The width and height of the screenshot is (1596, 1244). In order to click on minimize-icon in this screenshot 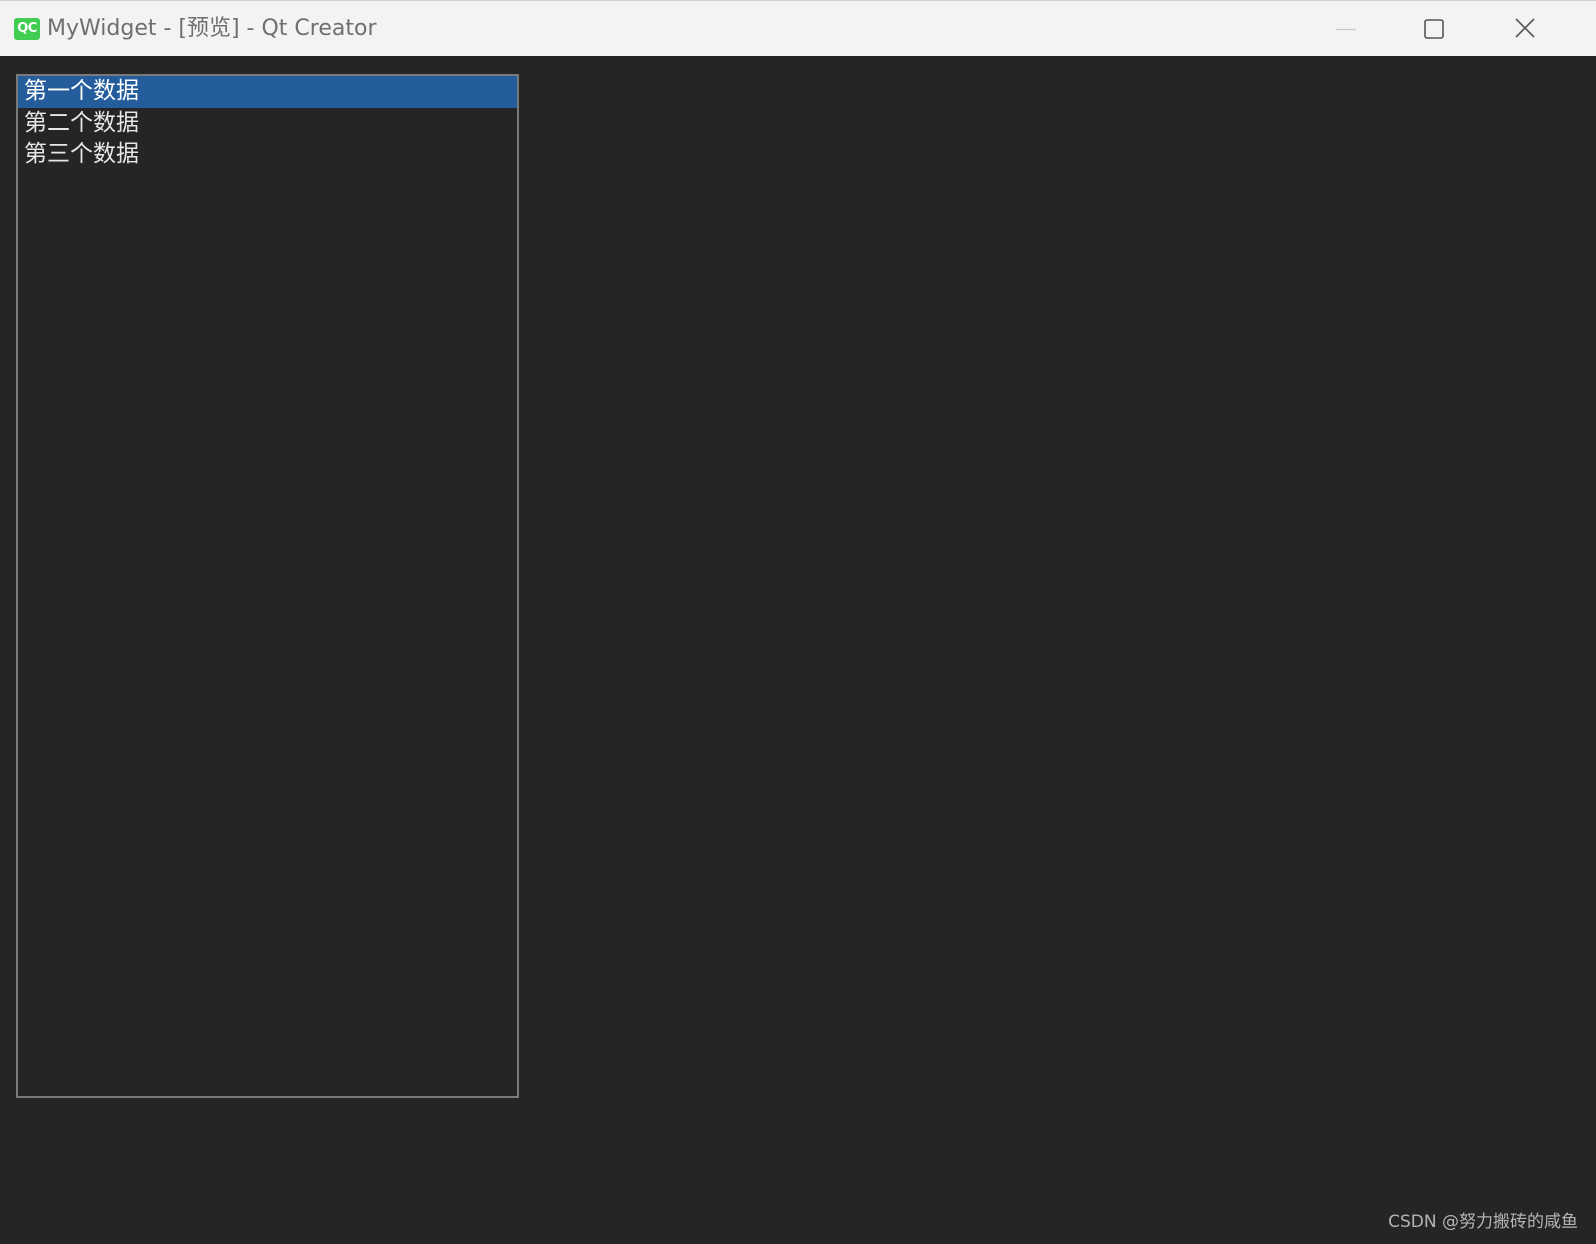, I will do `click(1346, 29)`.